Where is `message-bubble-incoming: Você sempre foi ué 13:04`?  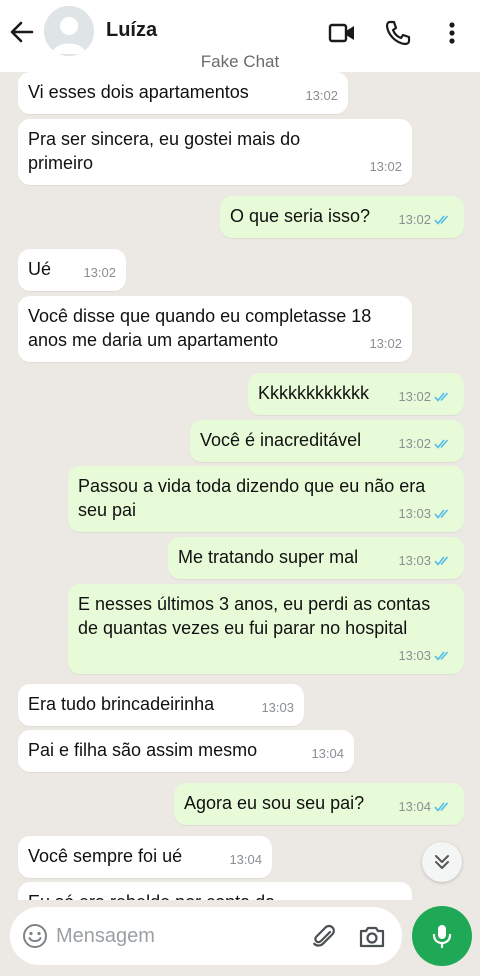
message-bubble-incoming: Você sempre foi ué 13:04 is located at coordinates (145, 857).